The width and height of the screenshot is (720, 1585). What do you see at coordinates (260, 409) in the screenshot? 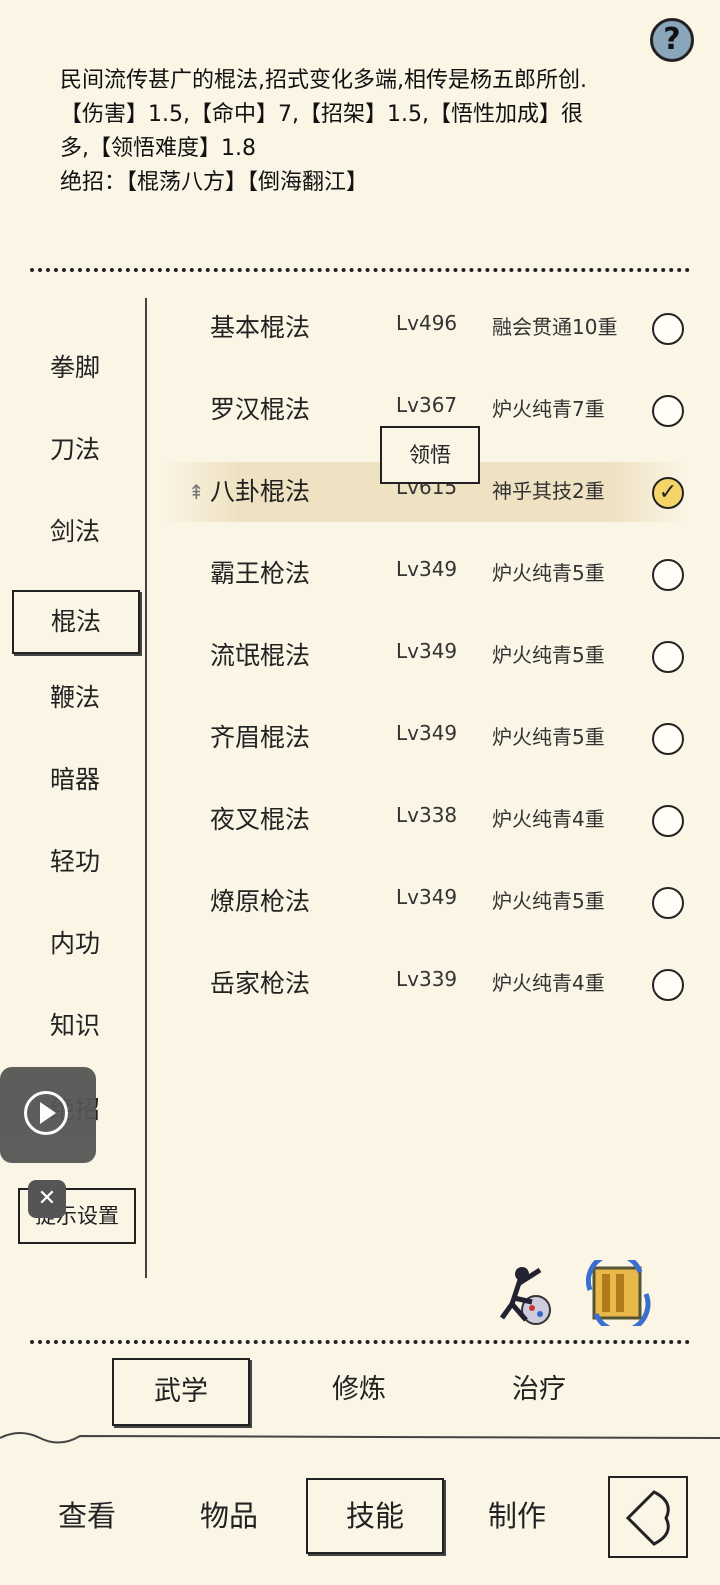
I see `skill-name: 罗汉棍法` at bounding box center [260, 409].